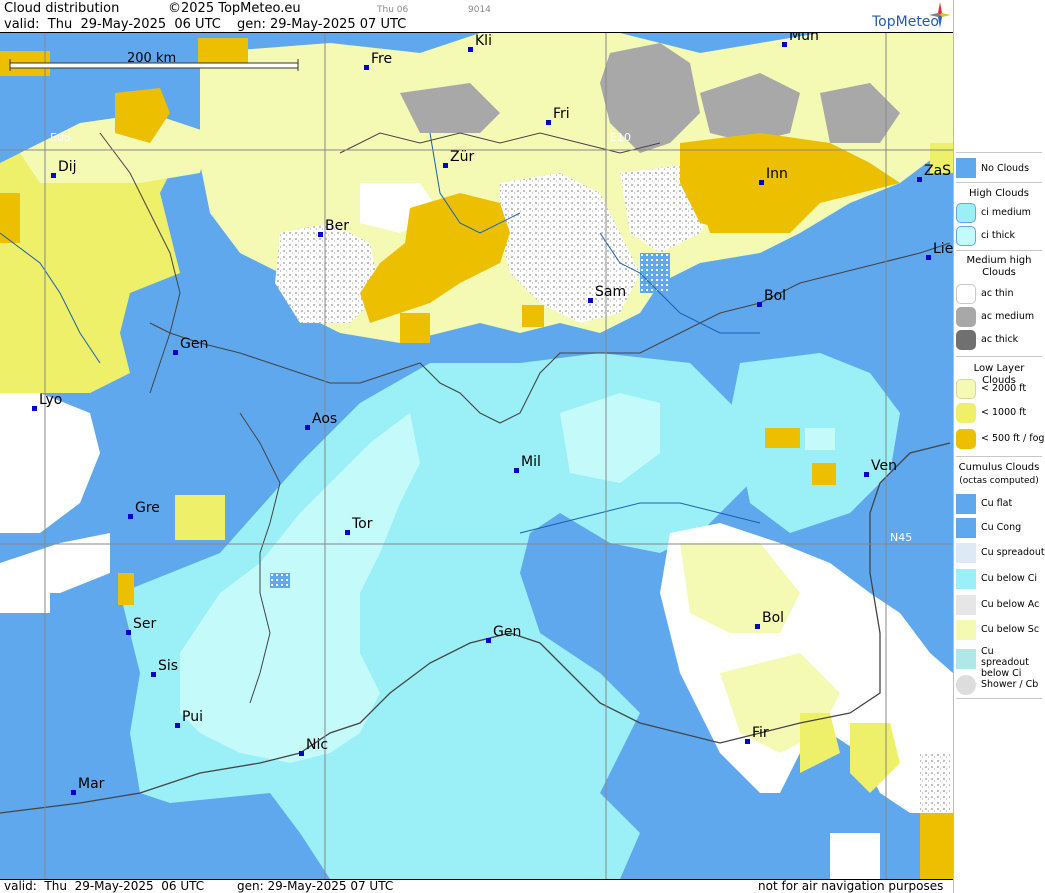 The height and width of the screenshot is (893, 1045). I want to click on small-code: 9014, so click(479, 10).